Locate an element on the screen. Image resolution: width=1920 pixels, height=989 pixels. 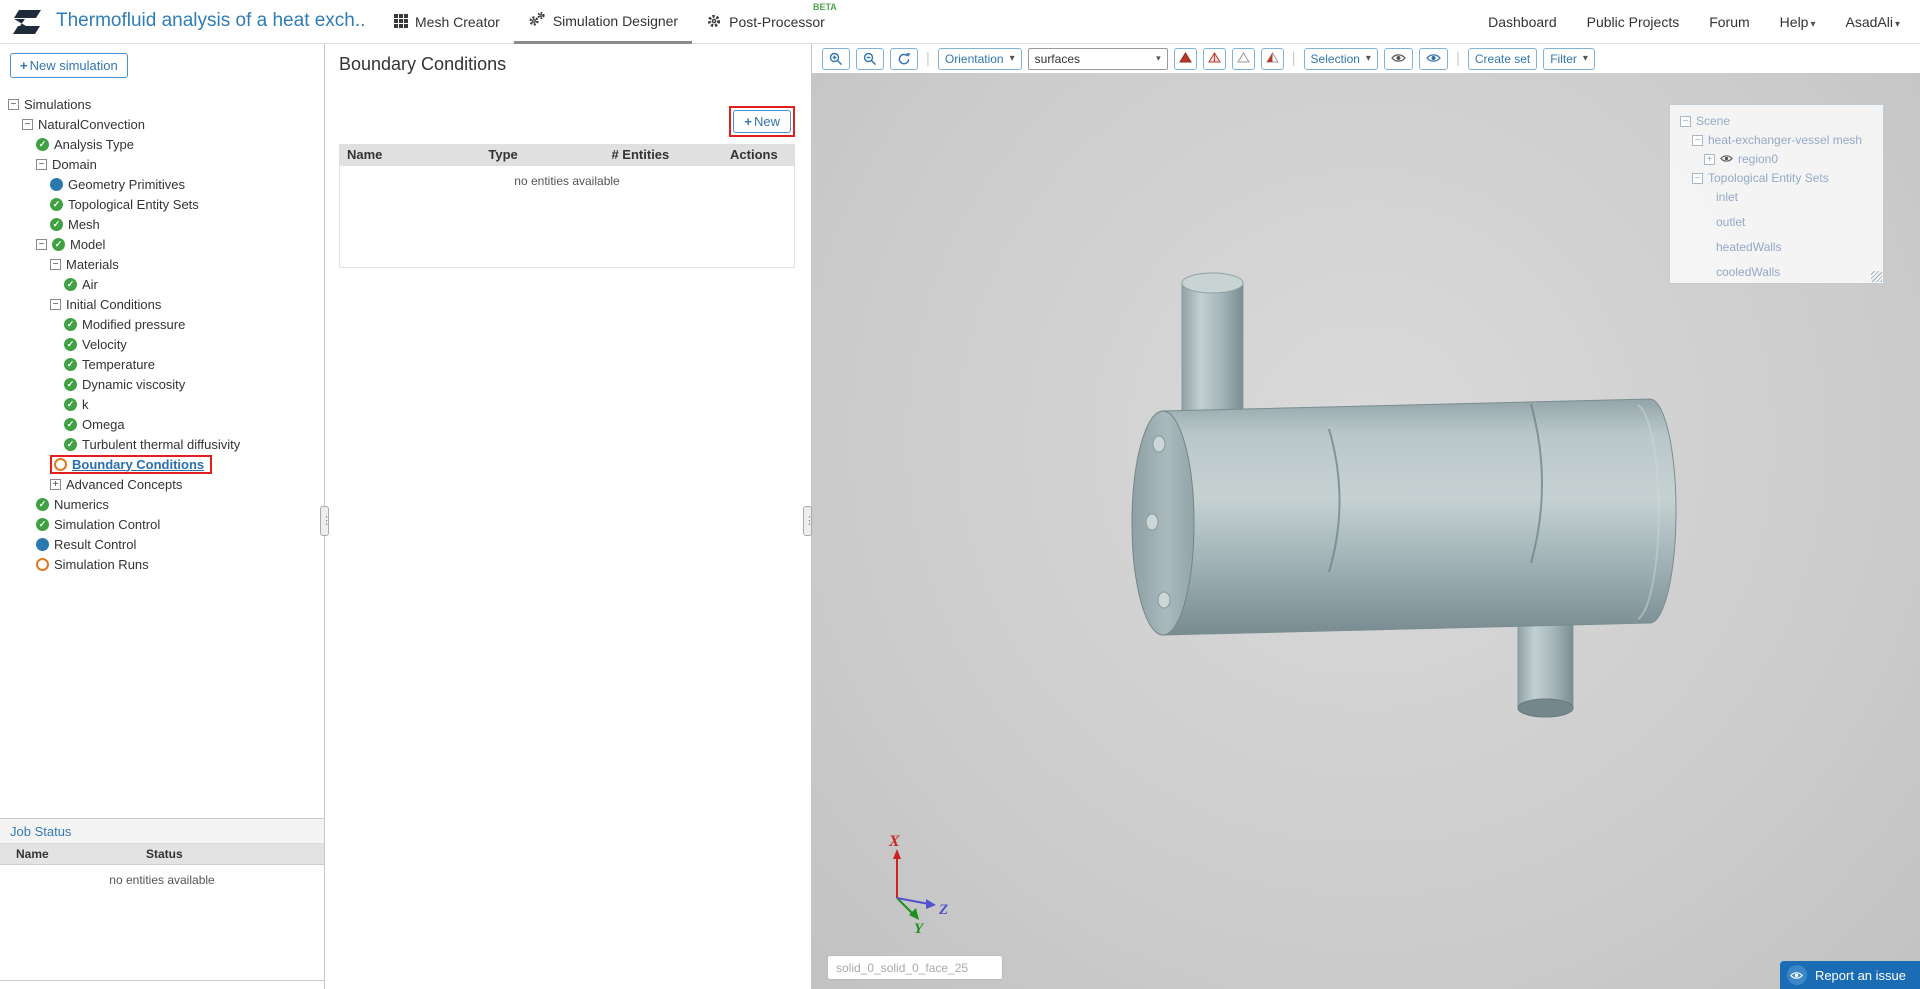
surfaces-selected-value: surfaces is located at coordinates (1057, 58).